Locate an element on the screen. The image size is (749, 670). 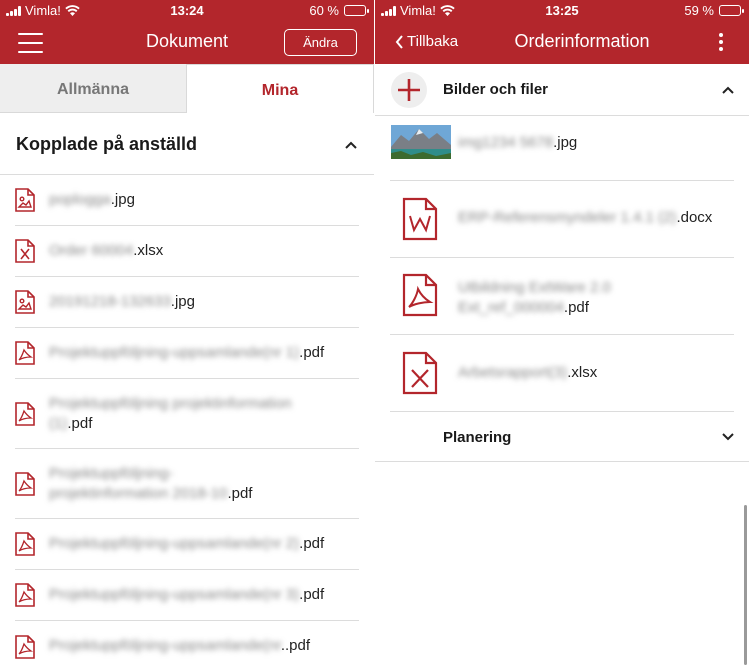
section-header: Kopplade på anställd is located at coordinates (187, 144).